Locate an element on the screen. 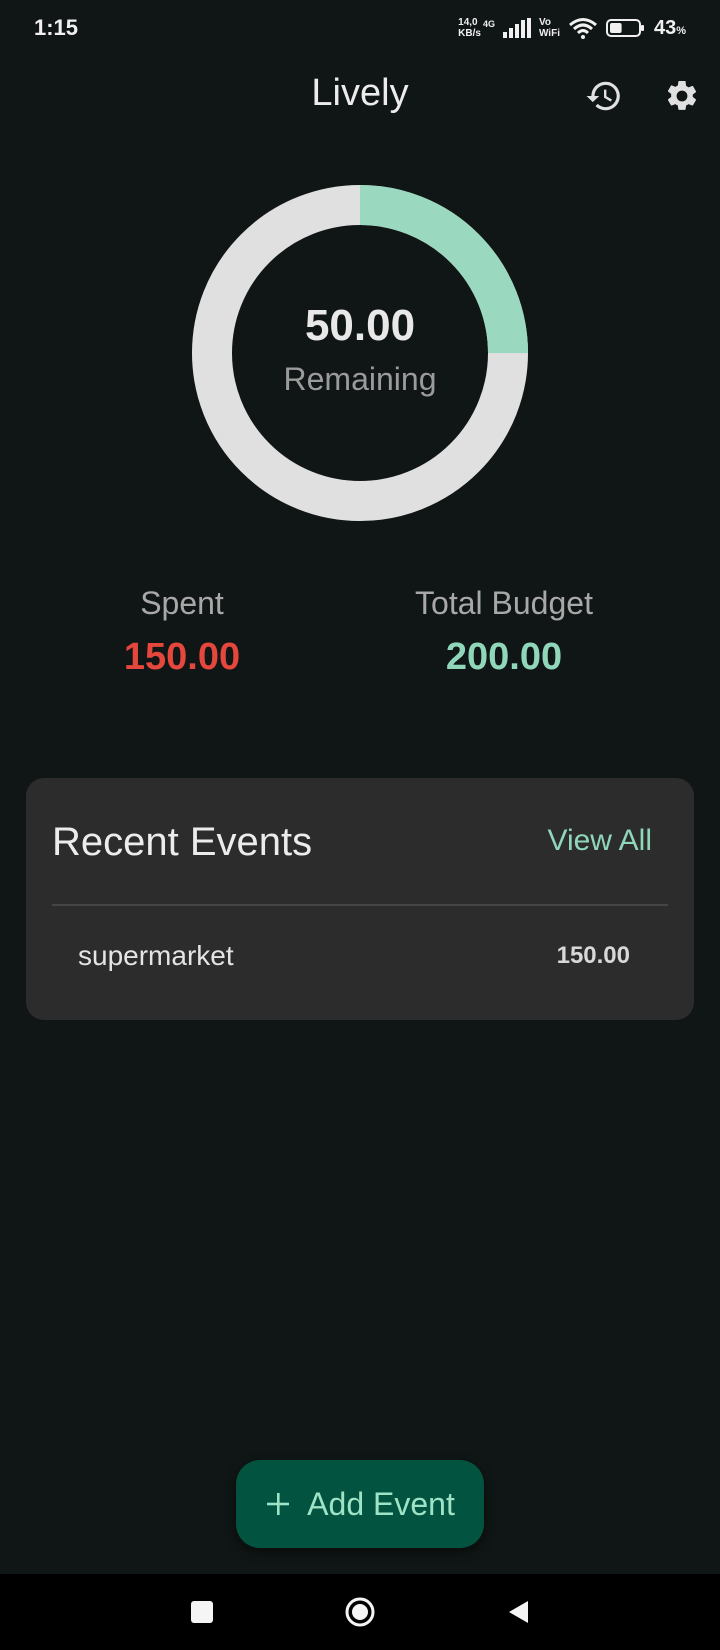 The image size is (720, 1650). history-button is located at coordinates (604, 96).